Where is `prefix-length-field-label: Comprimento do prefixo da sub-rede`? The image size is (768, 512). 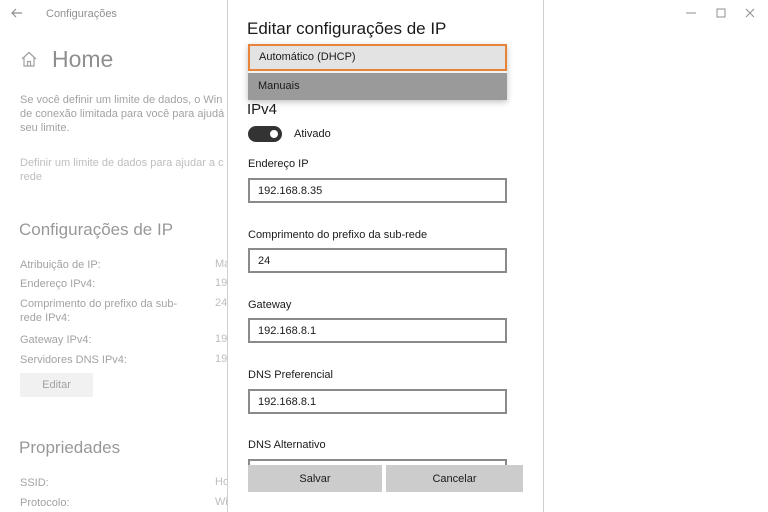
prefix-length-field-label: Comprimento do prefixo da sub-rede is located at coordinates (338, 235).